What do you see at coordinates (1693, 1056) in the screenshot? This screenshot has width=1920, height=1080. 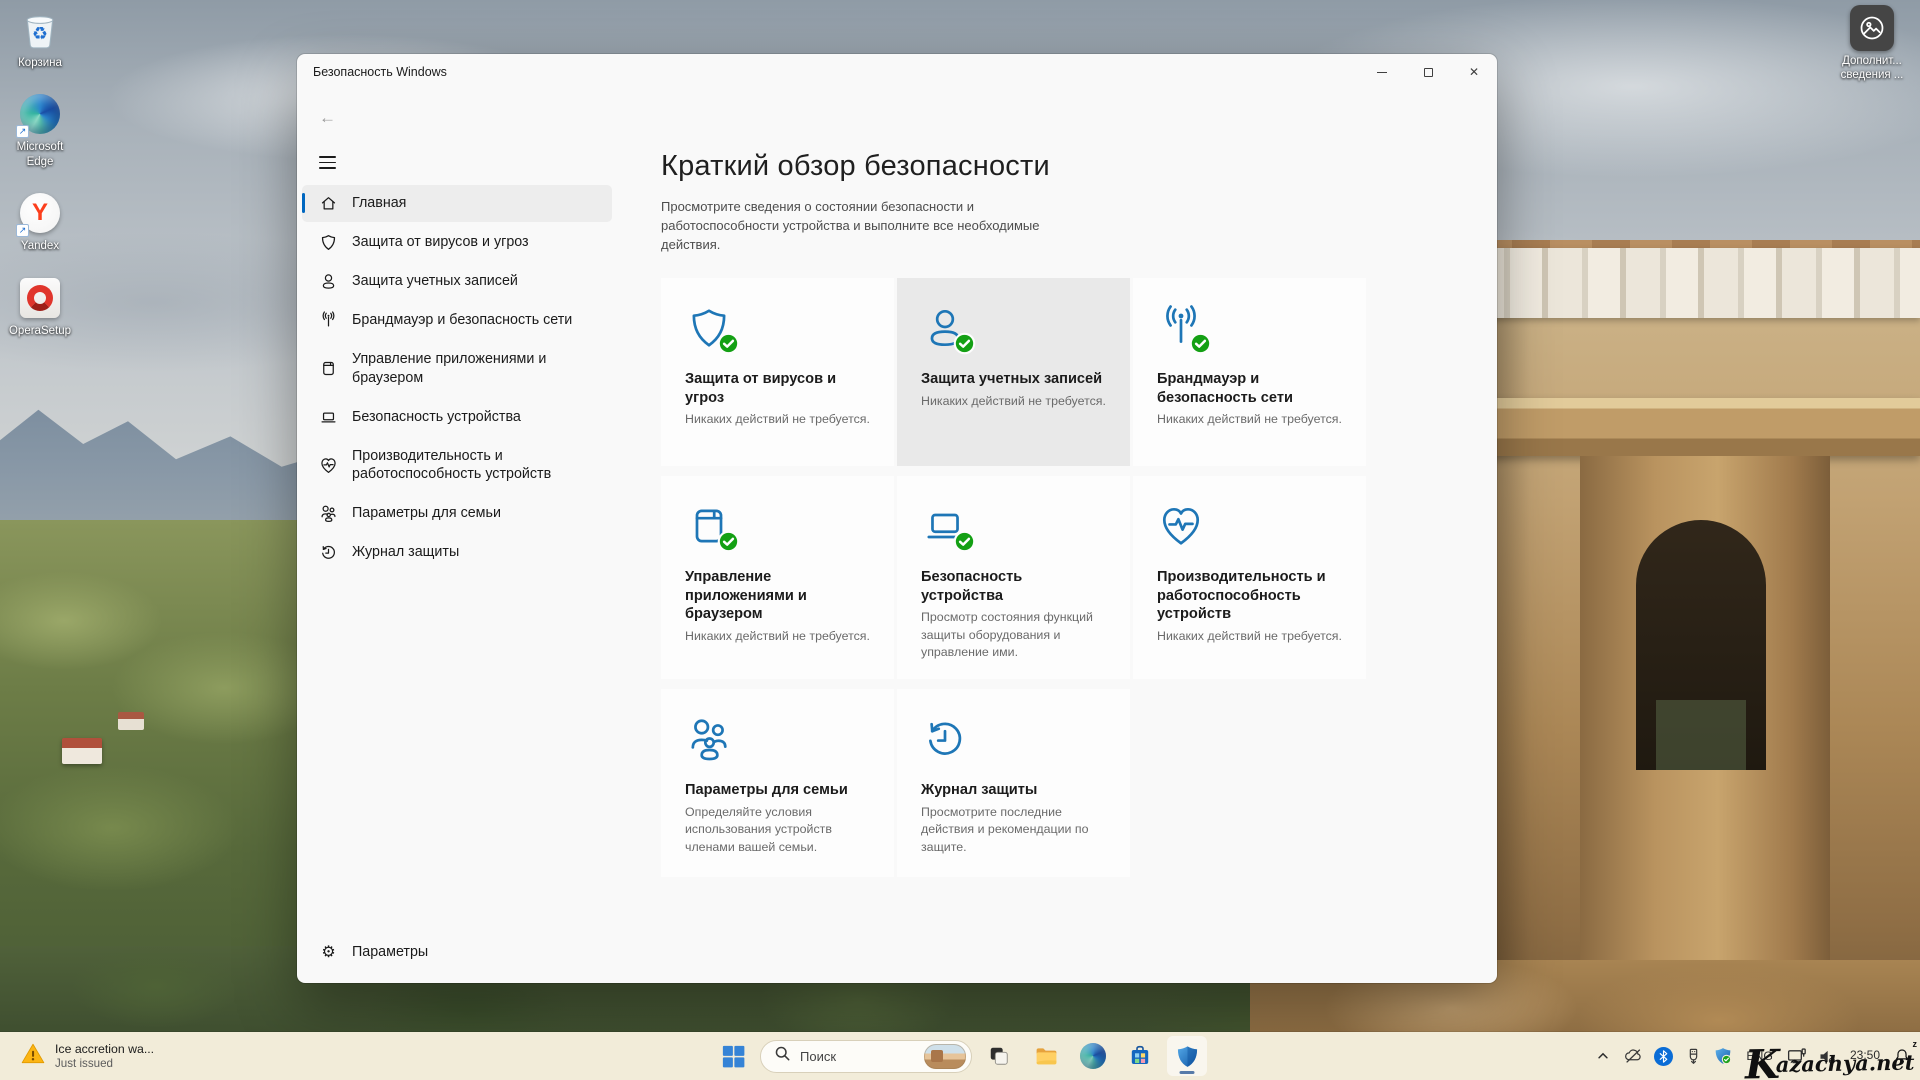 I see `usb-device-icon` at bounding box center [1693, 1056].